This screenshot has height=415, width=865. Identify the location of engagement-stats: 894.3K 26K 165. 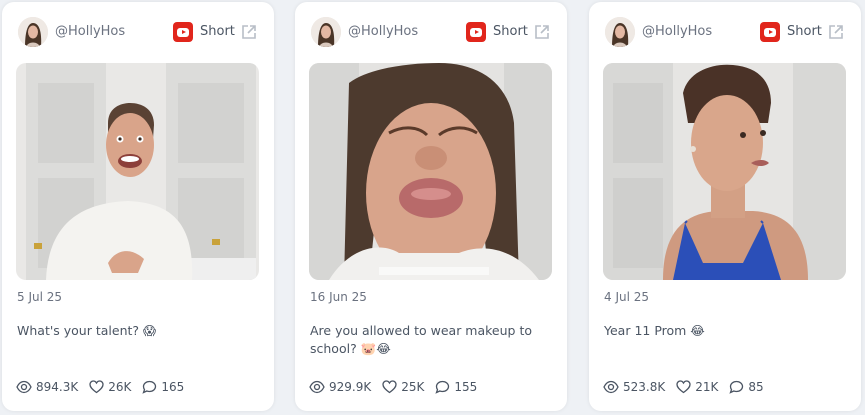
(105, 387).